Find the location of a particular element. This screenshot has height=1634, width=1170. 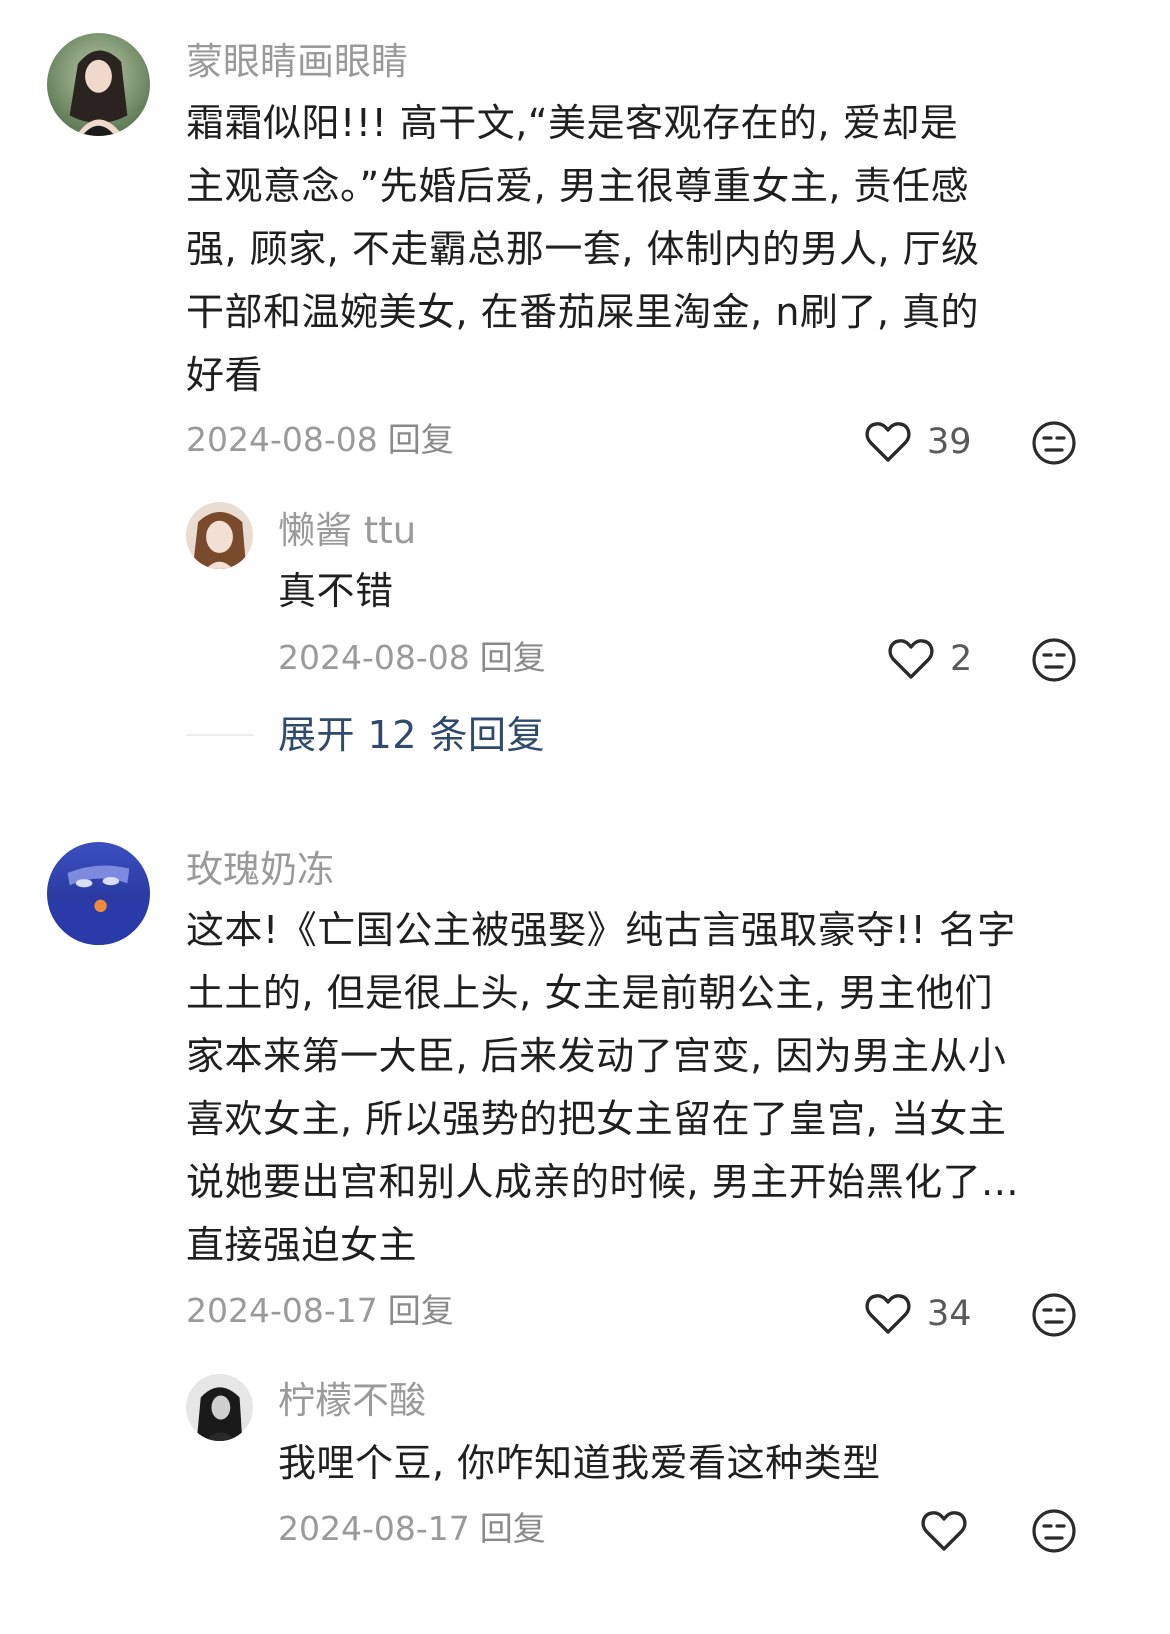

comment-text-line: 这本!《亡国公主被强娶》纯古言强取豪夺!! 名字 is located at coordinates (601, 930).